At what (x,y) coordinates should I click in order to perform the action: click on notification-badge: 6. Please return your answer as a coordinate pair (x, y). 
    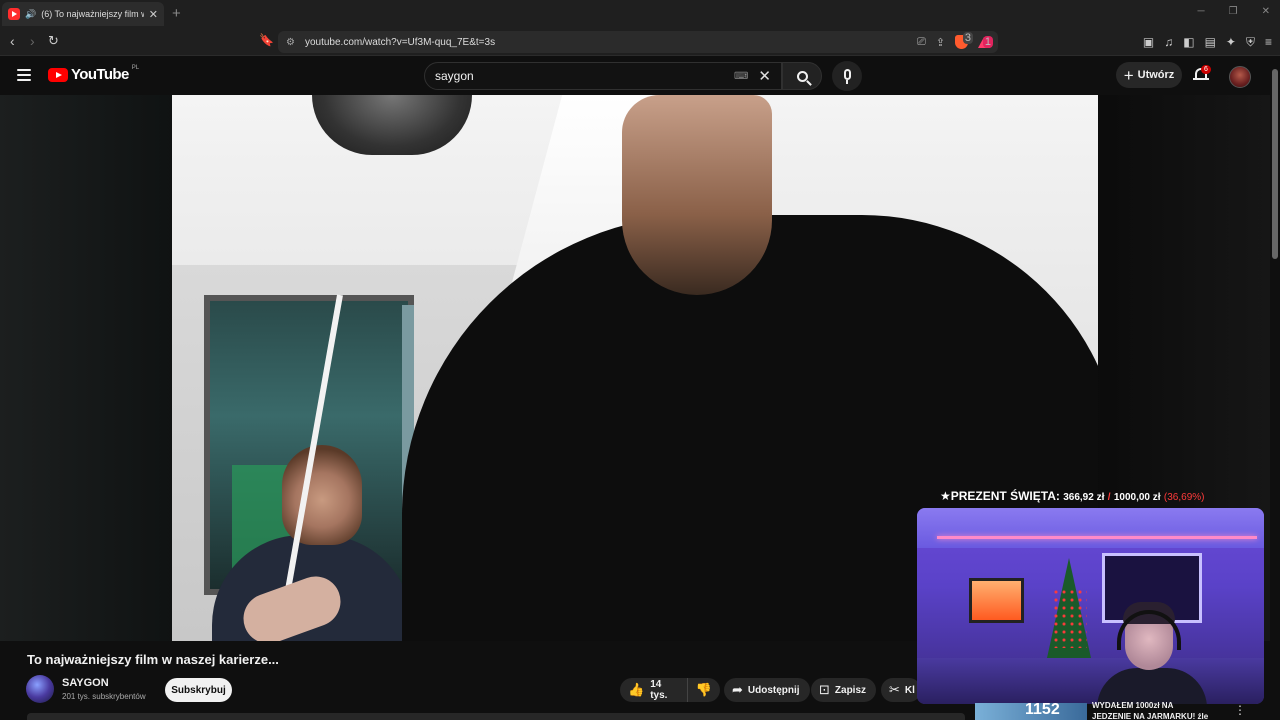
    Looking at the image, I should click on (1206, 69).